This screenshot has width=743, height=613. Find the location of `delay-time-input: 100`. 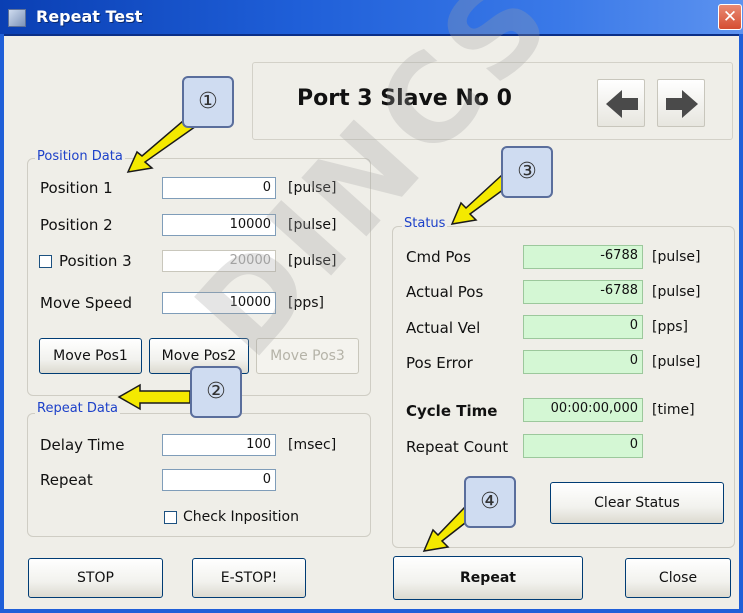

delay-time-input: 100 is located at coordinates (219, 445).